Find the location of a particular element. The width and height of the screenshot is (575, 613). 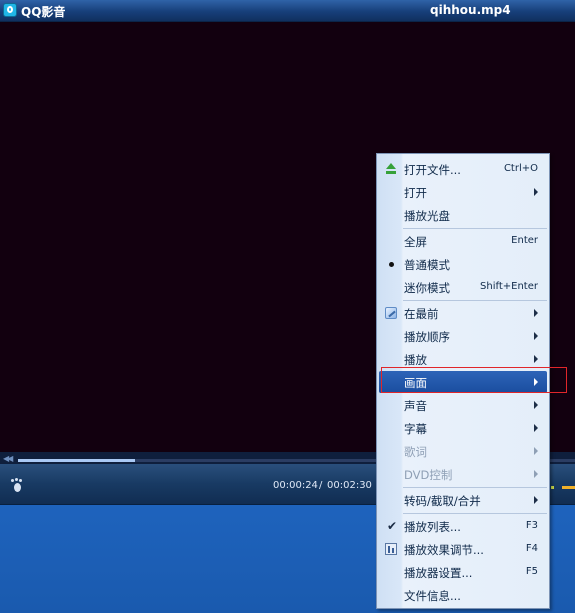

menu-item-label: DVD控制 is located at coordinates (428, 475).